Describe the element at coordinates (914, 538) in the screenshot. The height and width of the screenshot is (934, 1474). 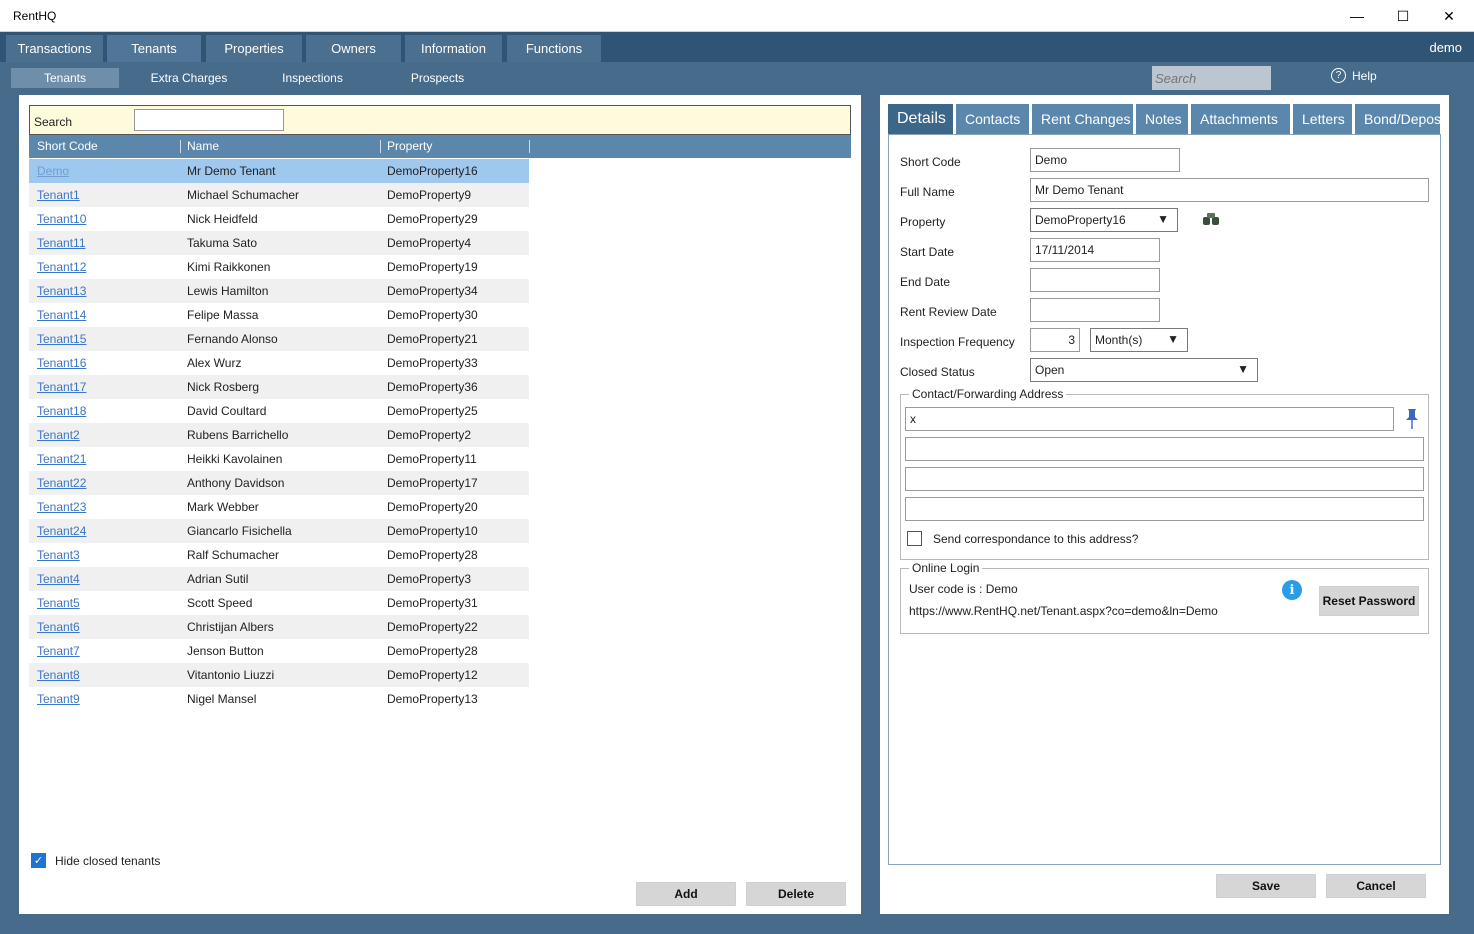
I see `send-correspondence-checkbox` at that location.